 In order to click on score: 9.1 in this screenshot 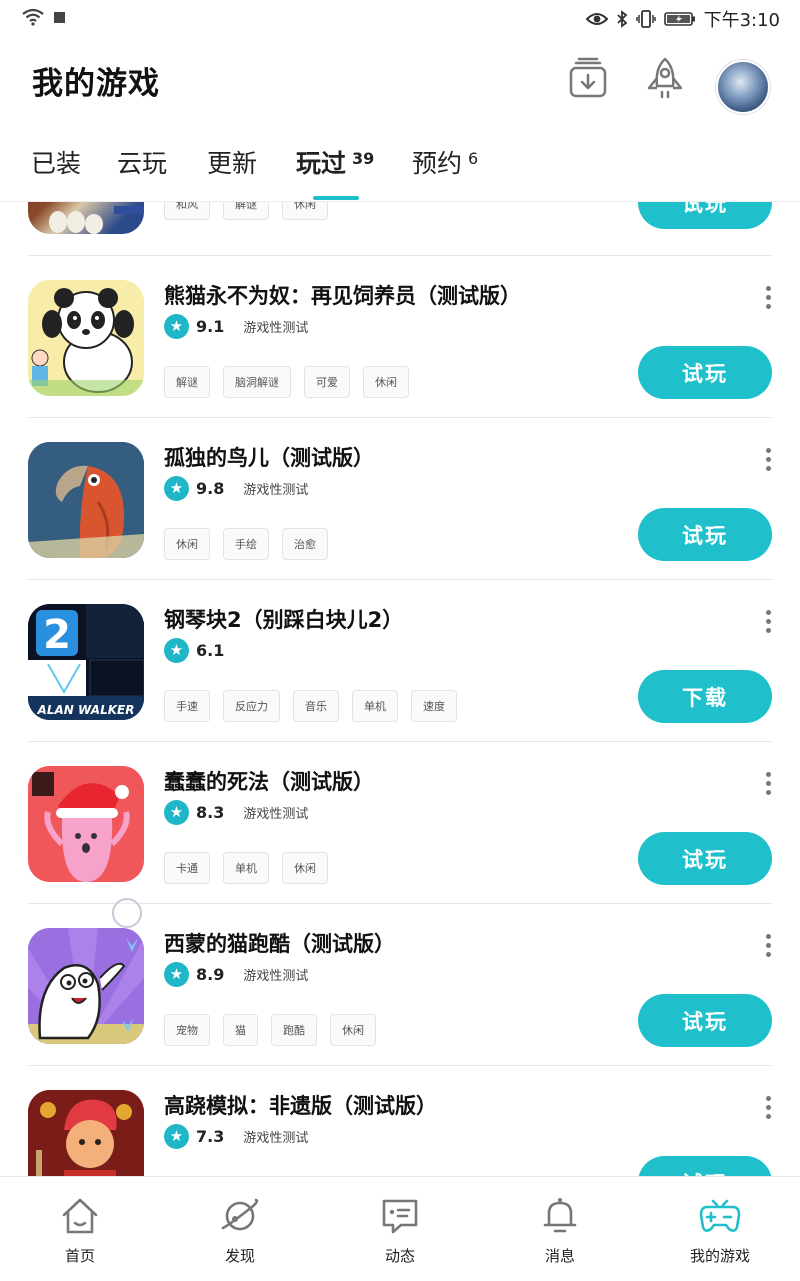, I will do `click(210, 326)`.